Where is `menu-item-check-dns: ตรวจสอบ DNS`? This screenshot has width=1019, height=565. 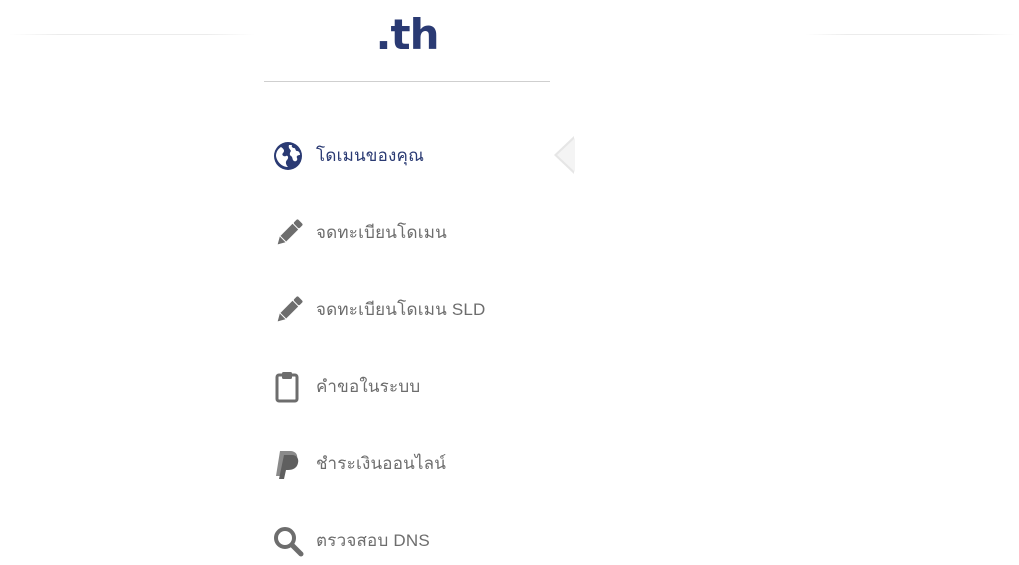
menu-item-check-dns: ตรวจสอบ DNS is located at coordinates (424, 533).